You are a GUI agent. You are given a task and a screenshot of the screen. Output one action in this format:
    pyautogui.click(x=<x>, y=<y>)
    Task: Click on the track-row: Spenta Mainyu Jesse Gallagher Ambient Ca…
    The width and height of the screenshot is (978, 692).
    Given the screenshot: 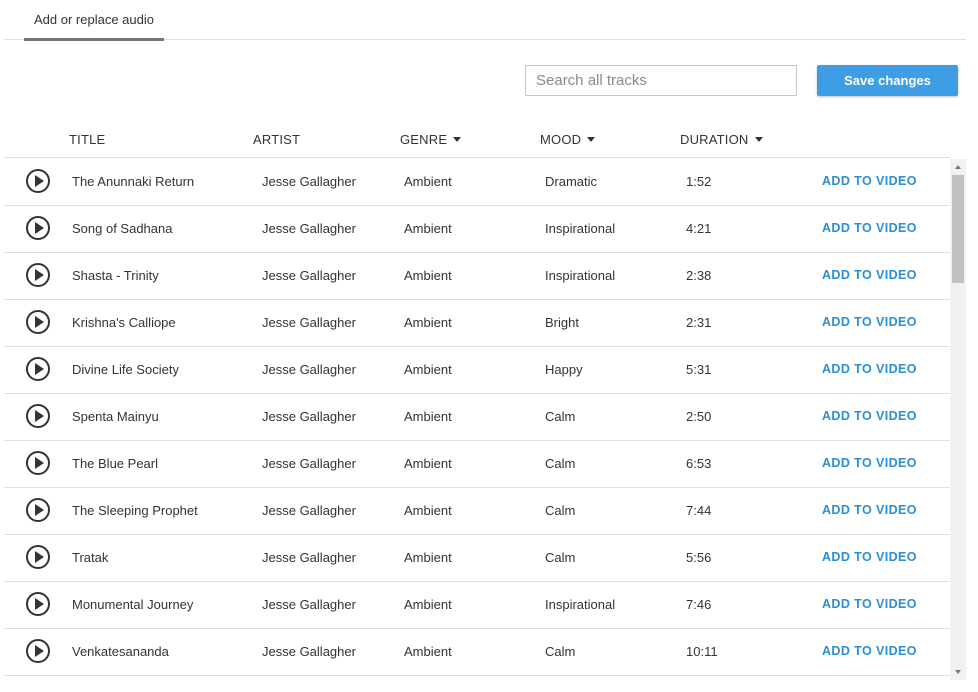 What is the action you would take?
    pyautogui.click(x=477, y=417)
    